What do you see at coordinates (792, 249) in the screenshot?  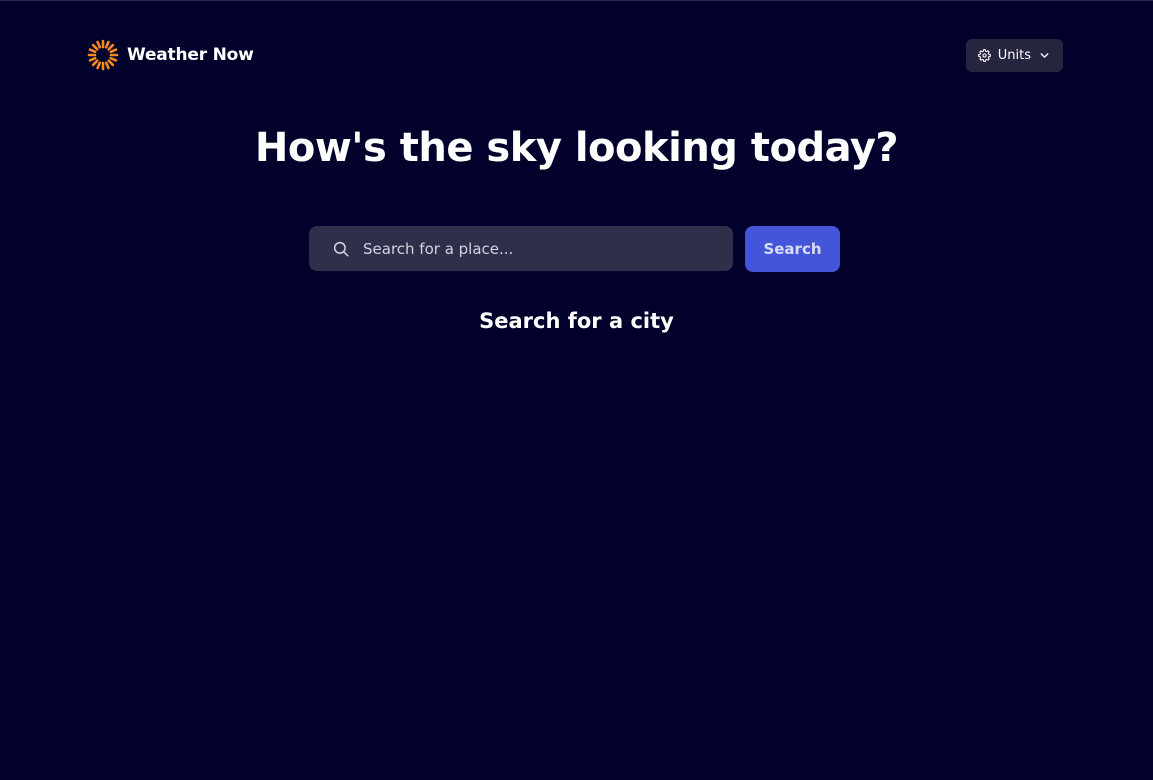 I see `search-button: Search` at bounding box center [792, 249].